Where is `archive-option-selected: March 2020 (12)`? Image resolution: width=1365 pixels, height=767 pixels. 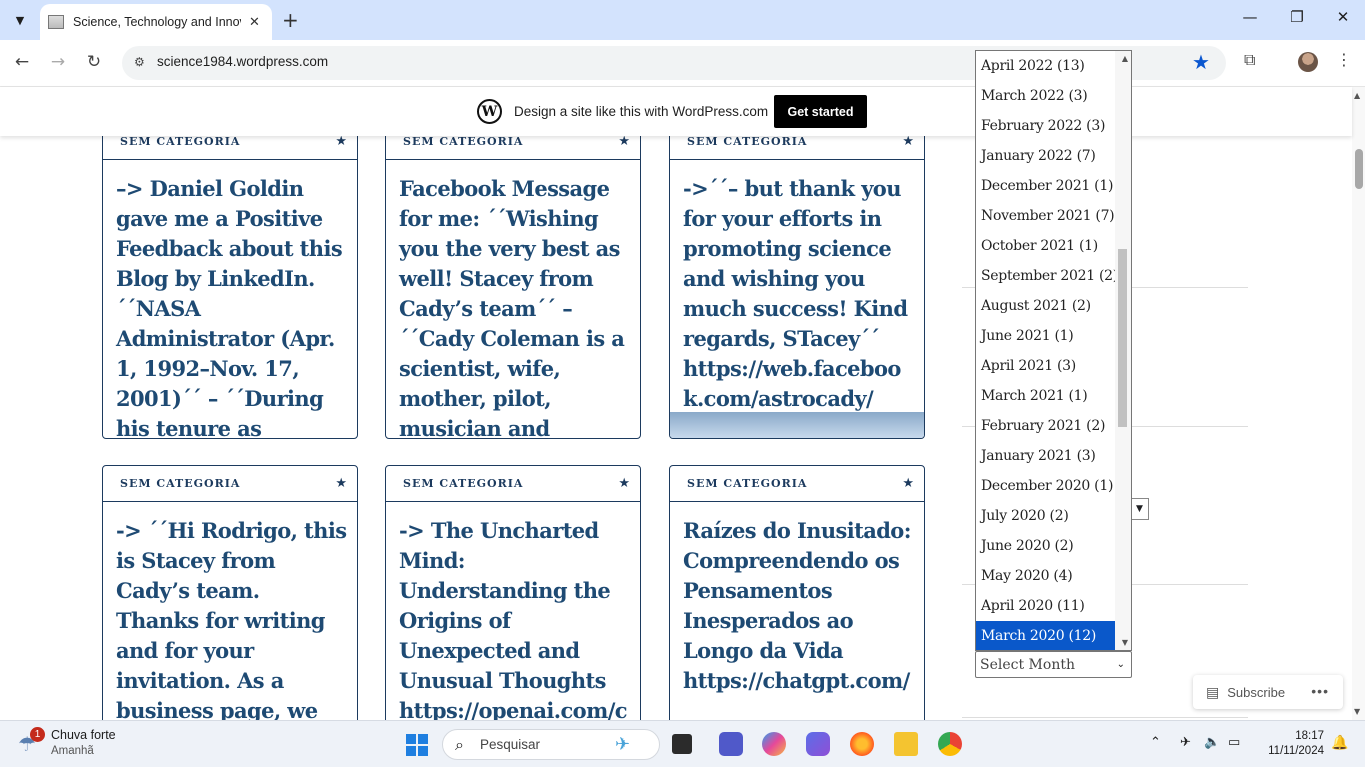 archive-option-selected: March 2020 (12) is located at coordinates (1046, 635).